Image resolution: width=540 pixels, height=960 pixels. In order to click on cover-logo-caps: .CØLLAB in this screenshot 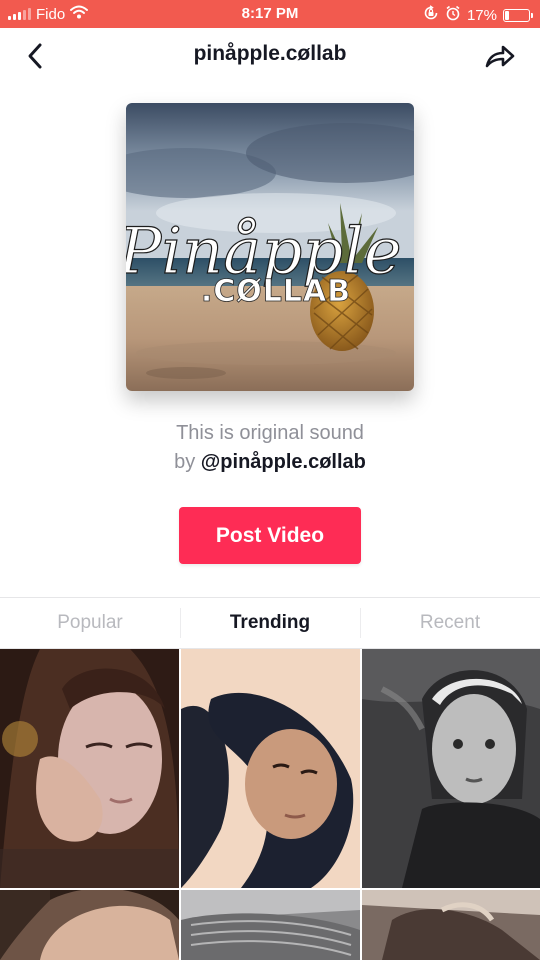, I will do `click(276, 291)`.